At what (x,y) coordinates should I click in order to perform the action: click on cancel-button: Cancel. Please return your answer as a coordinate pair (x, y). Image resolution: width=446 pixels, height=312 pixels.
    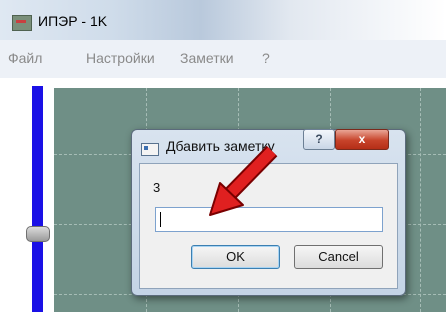
    Looking at the image, I should click on (338, 257).